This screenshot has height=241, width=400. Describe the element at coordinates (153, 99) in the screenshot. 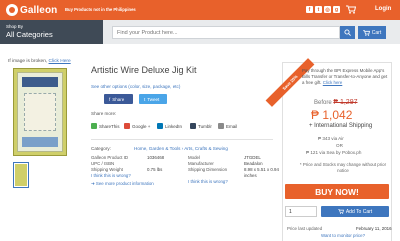

I see `twitter-tweet-button: t Tweet` at that location.